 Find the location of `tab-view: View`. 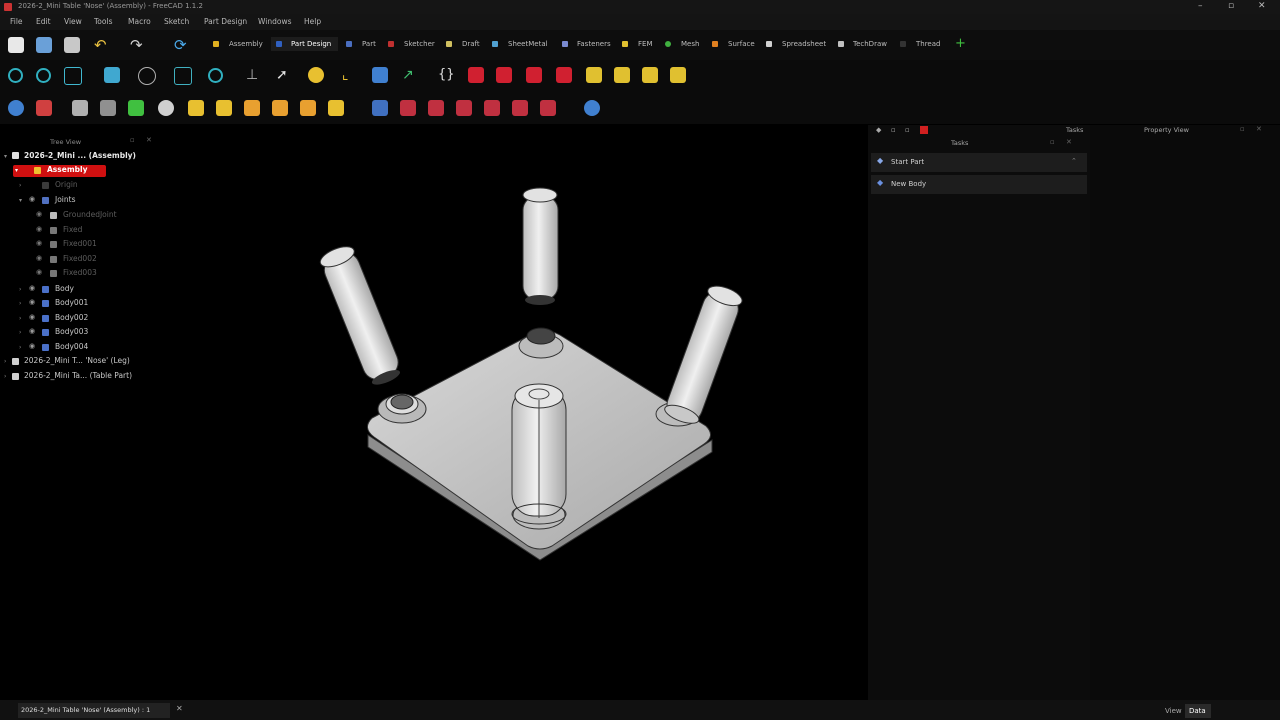

tab-view: View is located at coordinates (1173, 711).